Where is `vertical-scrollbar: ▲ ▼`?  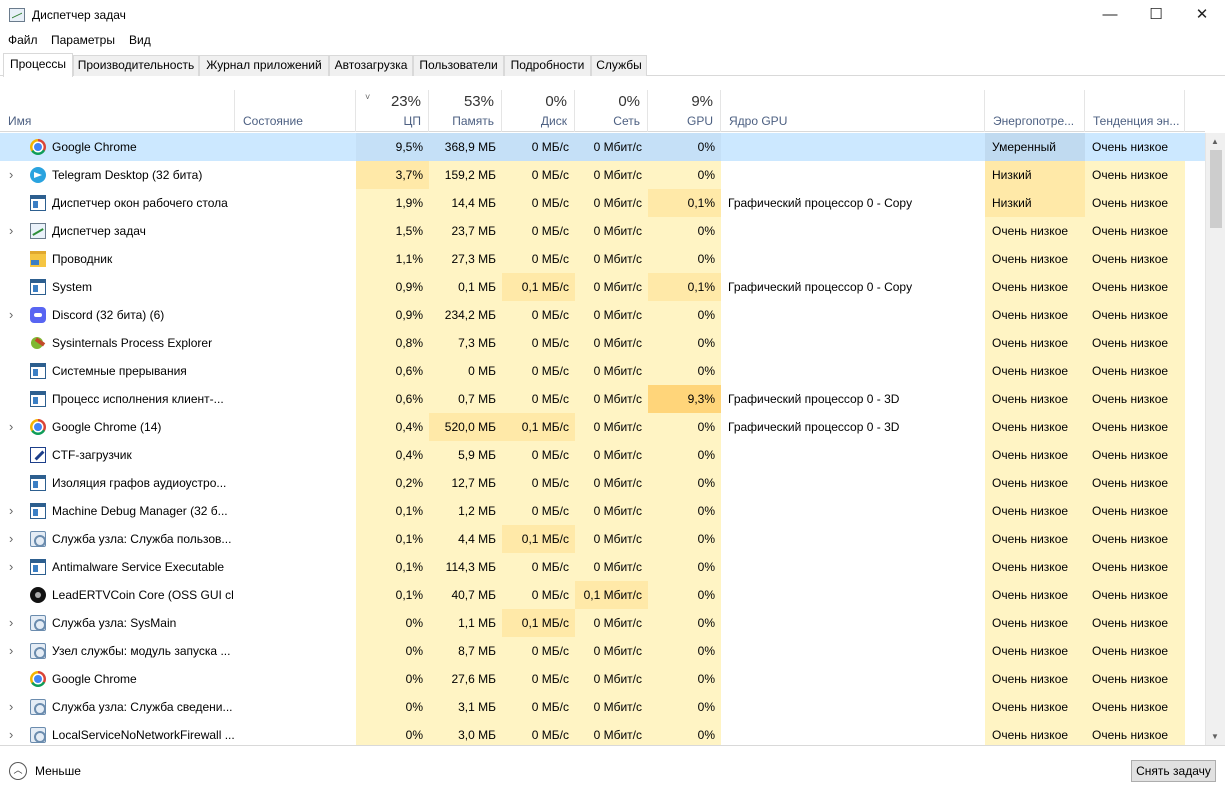
vertical-scrollbar: ▲ ▼ is located at coordinates (1215, 439).